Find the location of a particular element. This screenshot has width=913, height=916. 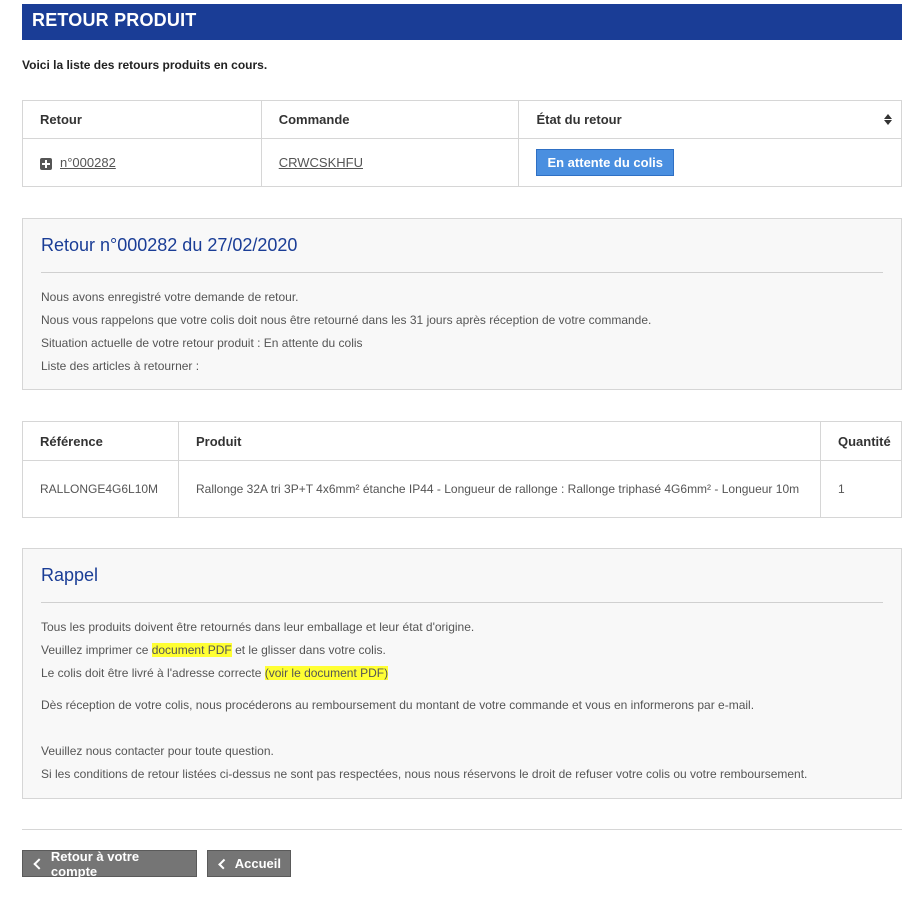

back-to-account-label: Retour à votre compte is located at coordinates (95, 863).